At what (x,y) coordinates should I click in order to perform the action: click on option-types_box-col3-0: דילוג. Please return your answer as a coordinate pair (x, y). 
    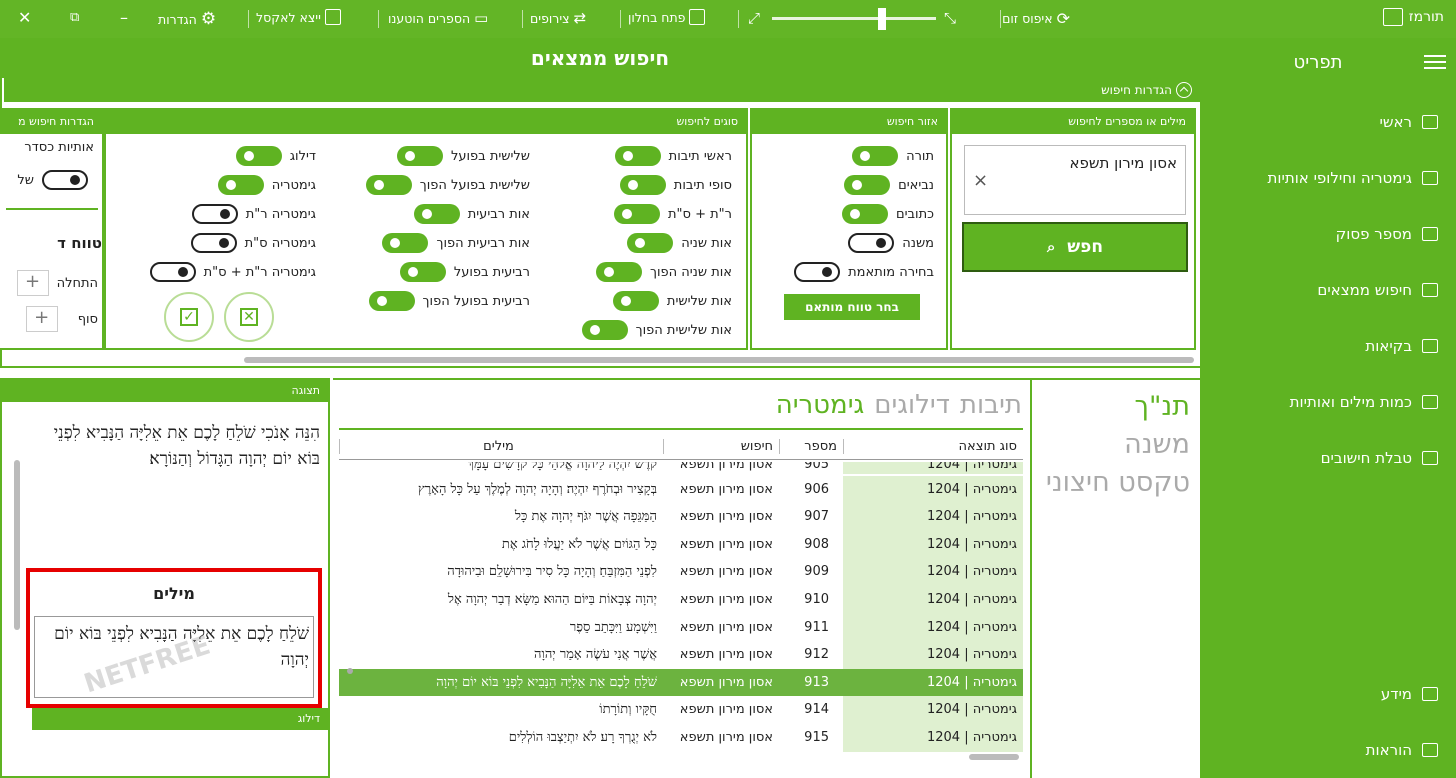
    Looking at the image, I should click on (275, 156).